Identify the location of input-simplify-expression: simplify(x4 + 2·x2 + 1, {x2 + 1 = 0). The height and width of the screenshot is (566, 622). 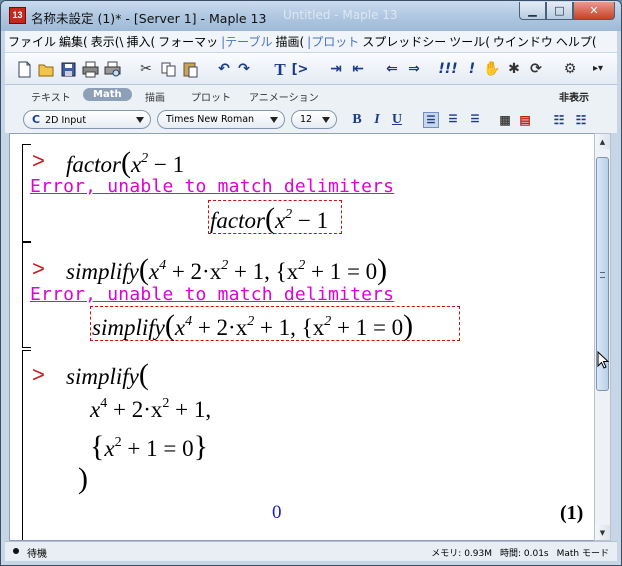
(226, 270).